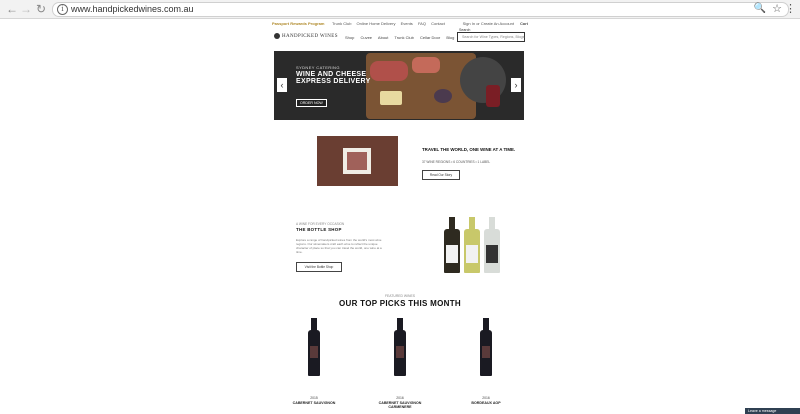 Image resolution: width=800 pixels, height=414 pixels. What do you see at coordinates (400, 303) in the screenshot?
I see `picks-title: OUR TOP PICKS THIS MONTH` at bounding box center [400, 303].